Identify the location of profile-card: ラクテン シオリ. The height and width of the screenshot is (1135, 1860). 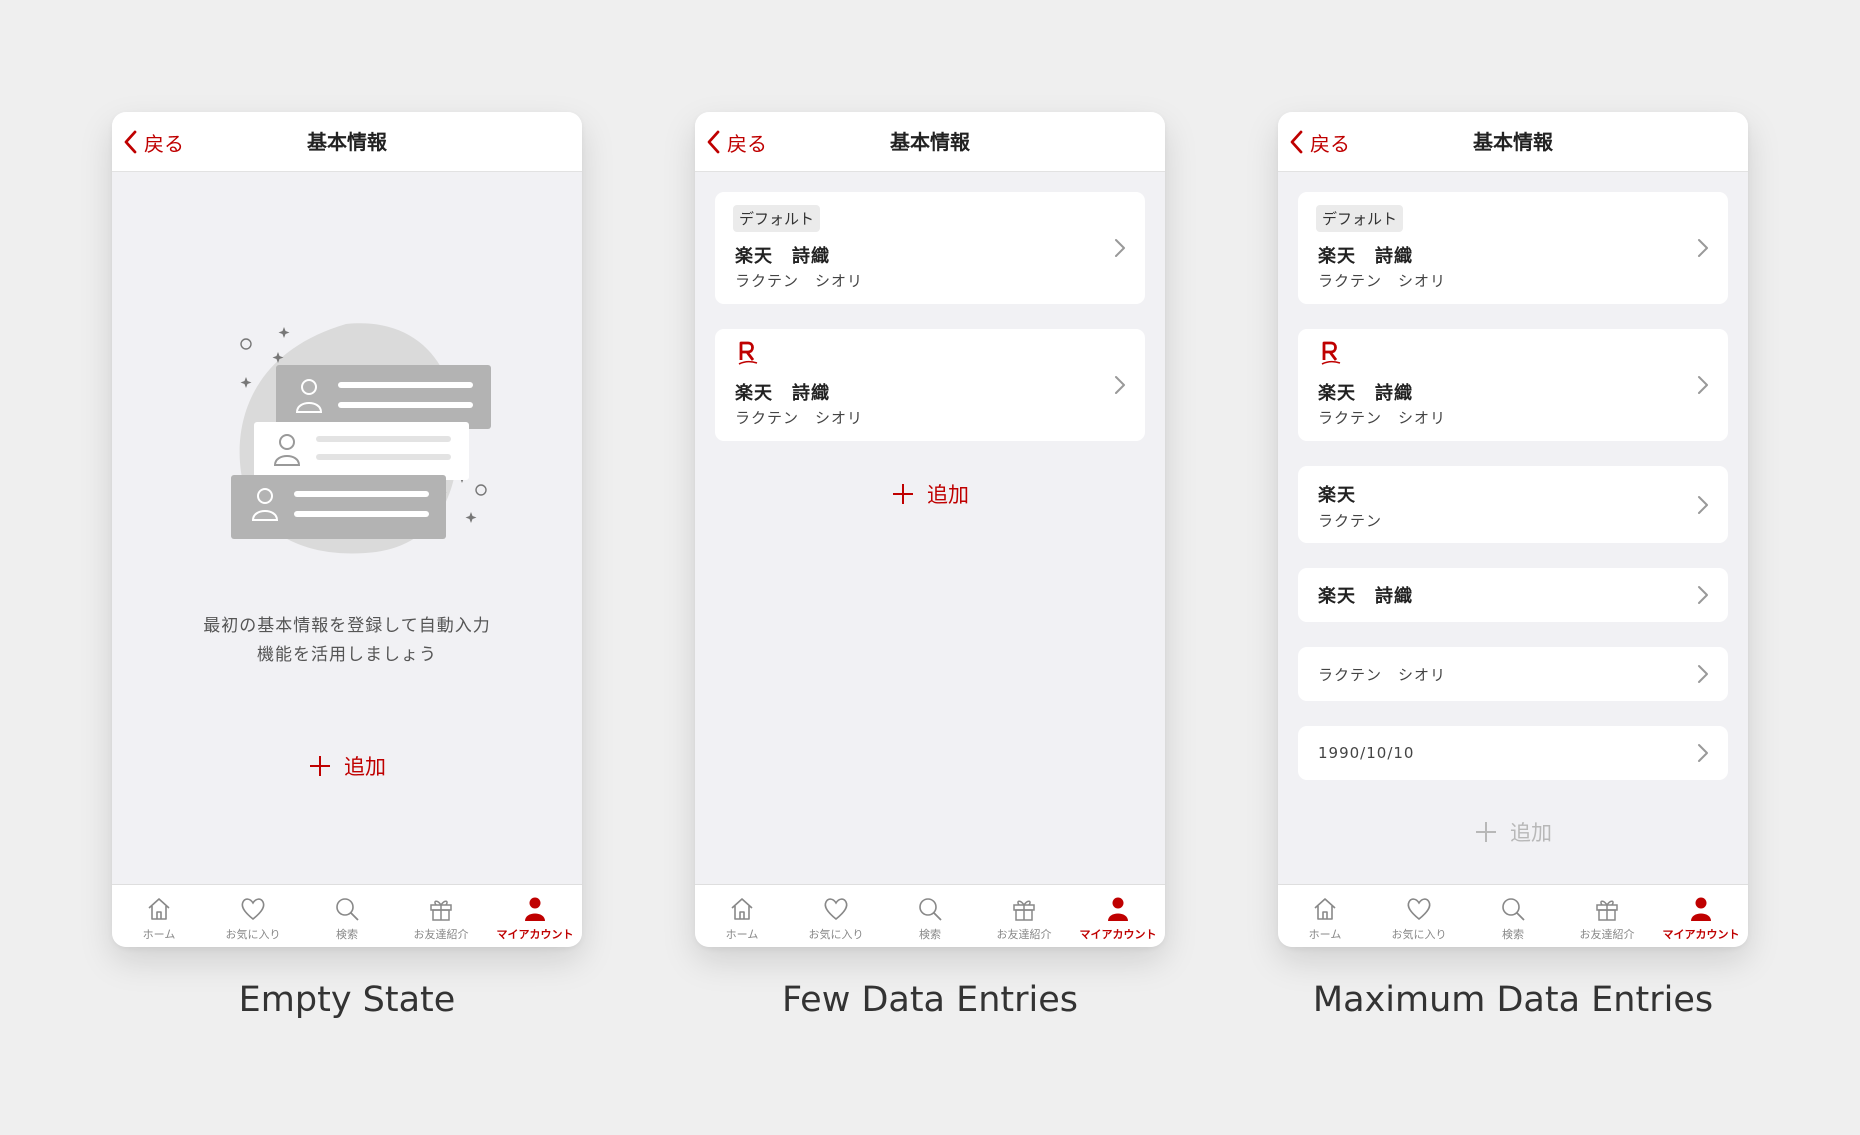
(1513, 674).